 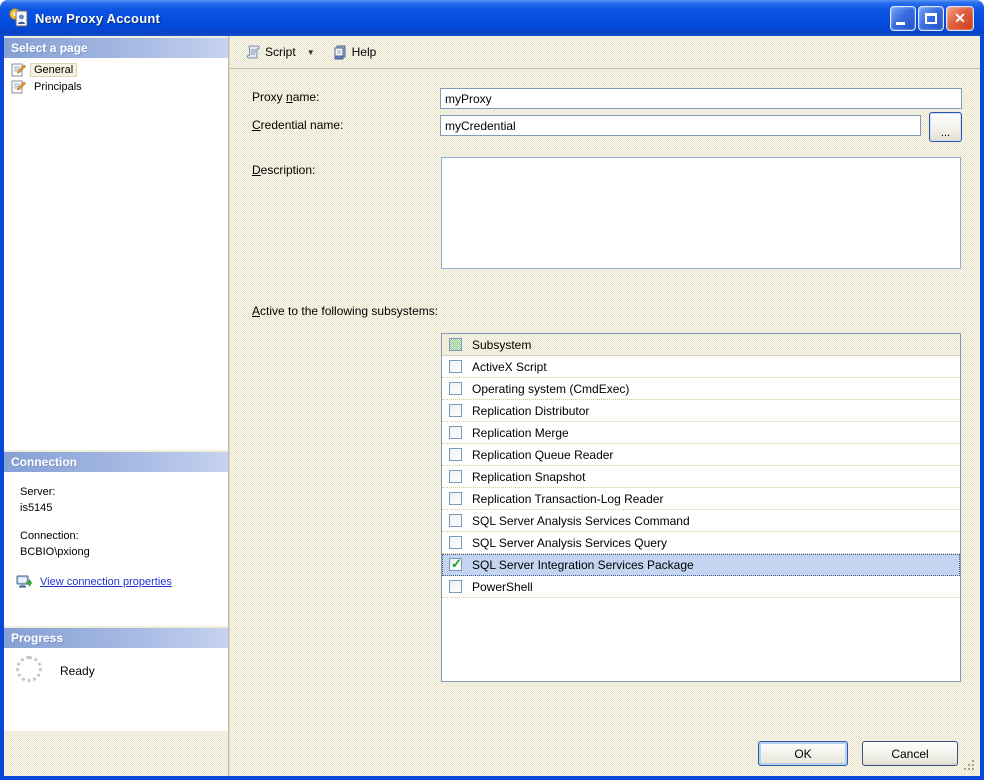 What do you see at coordinates (284, 170) in the screenshot?
I see `description-label: Description:` at bounding box center [284, 170].